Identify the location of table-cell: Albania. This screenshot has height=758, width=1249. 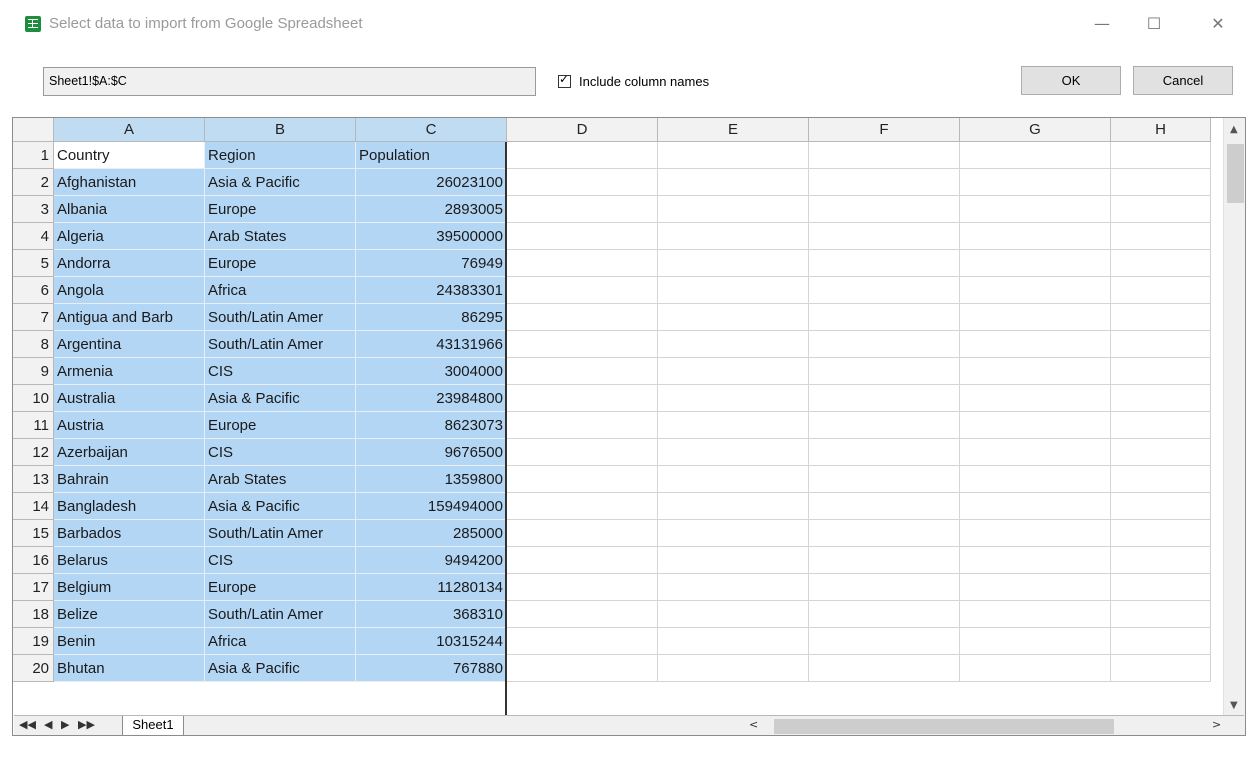
(129, 209).